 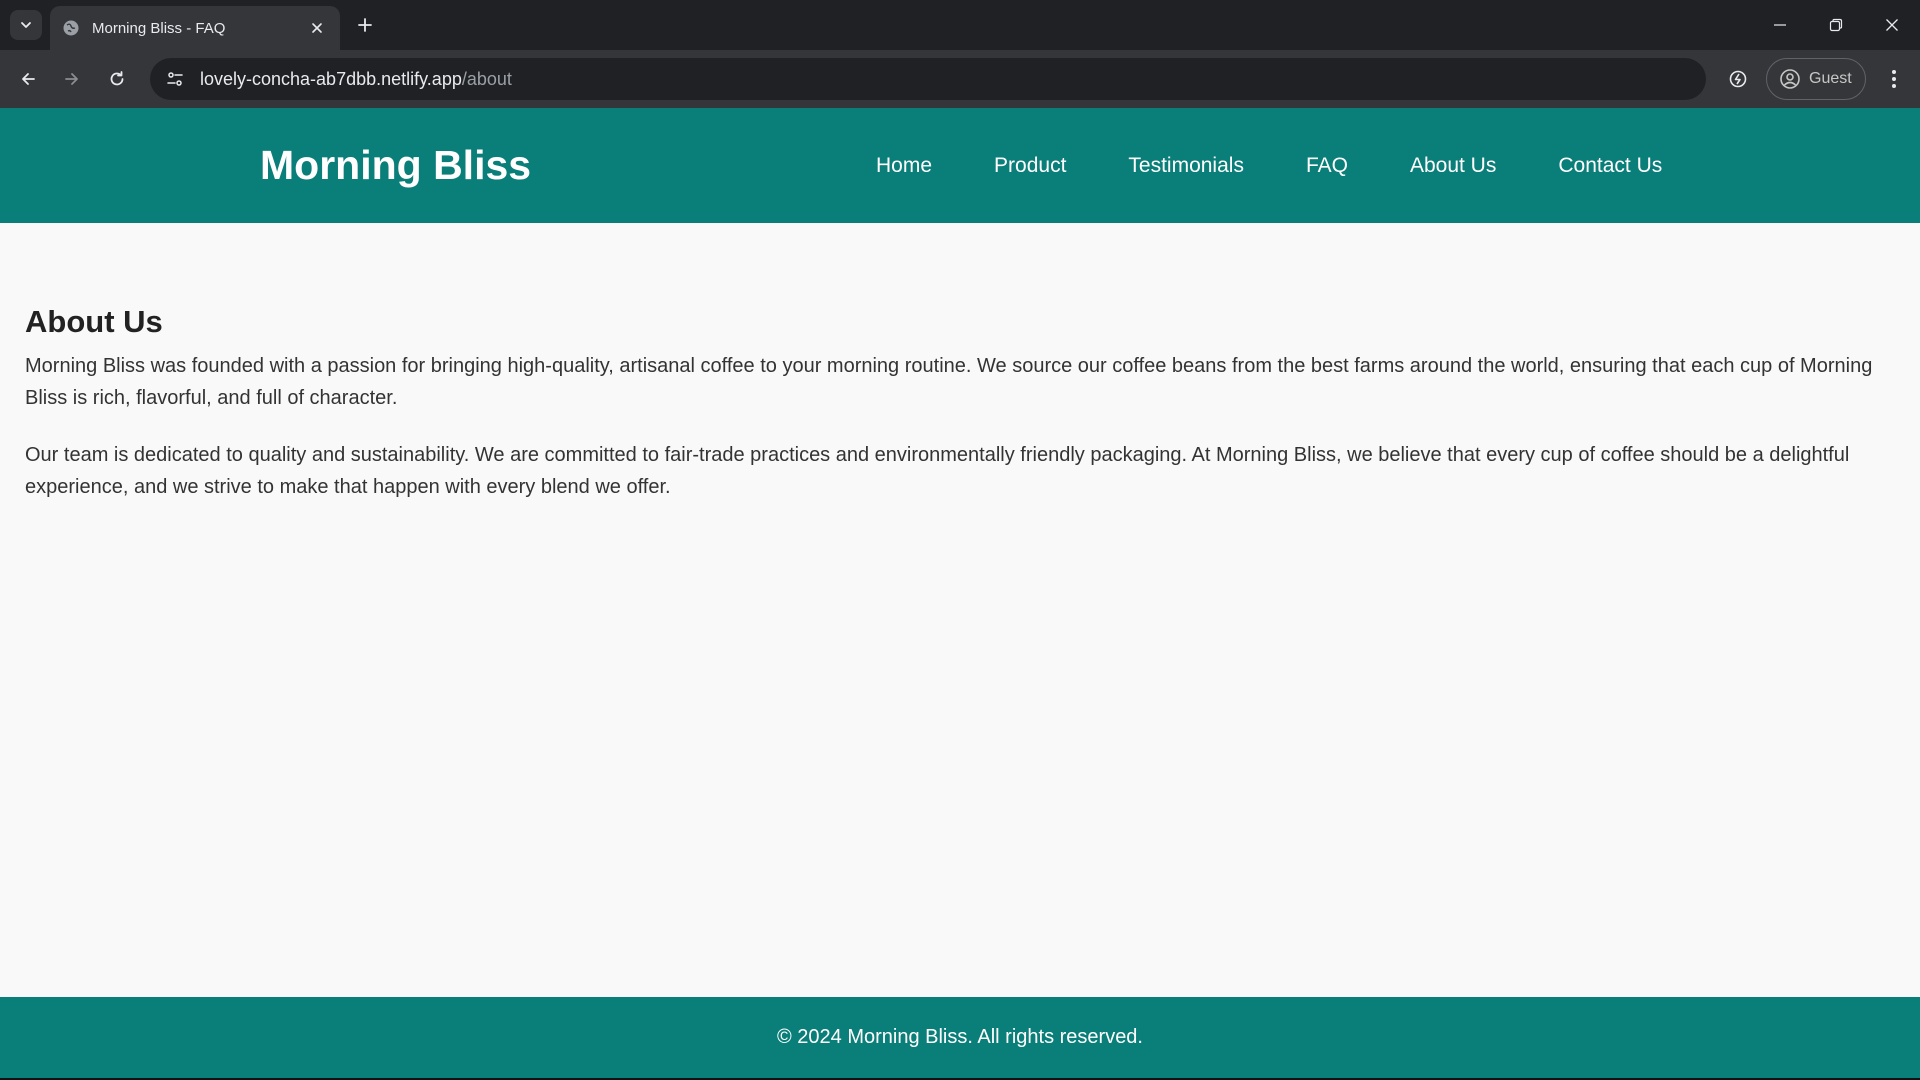 I want to click on nav-faq: FAQ, so click(x=1327, y=166).